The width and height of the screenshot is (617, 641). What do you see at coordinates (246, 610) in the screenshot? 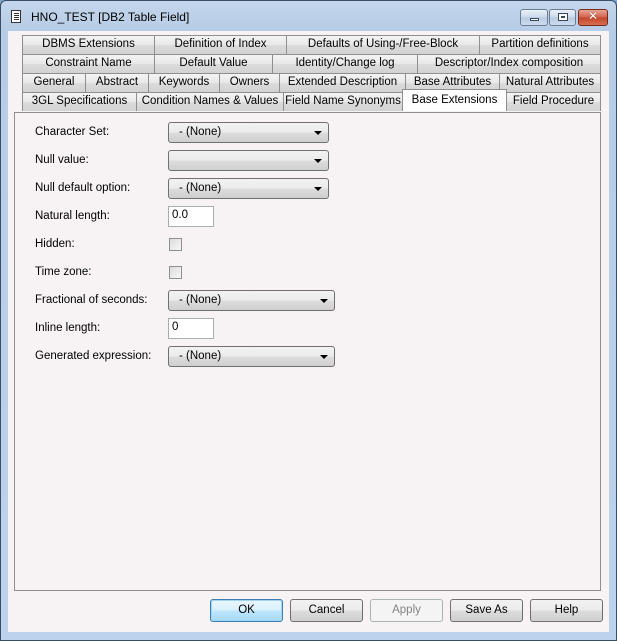
I see `ok-button: OK` at bounding box center [246, 610].